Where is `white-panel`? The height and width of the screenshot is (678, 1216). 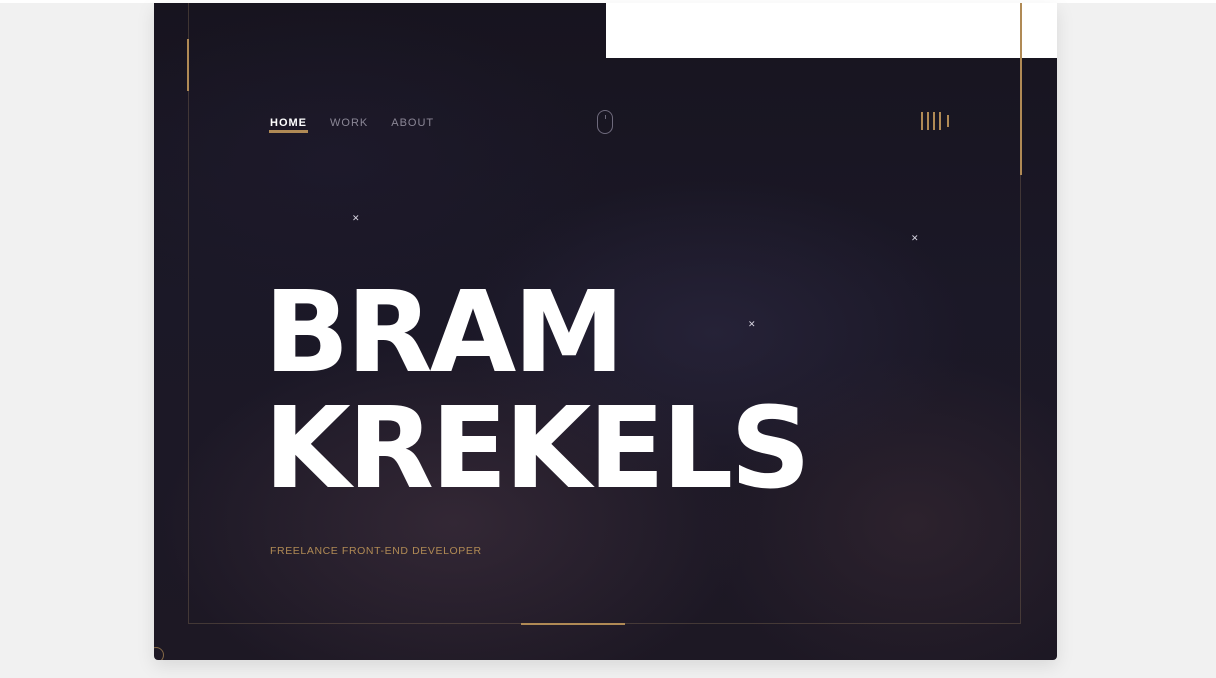
white-panel is located at coordinates (831, 30).